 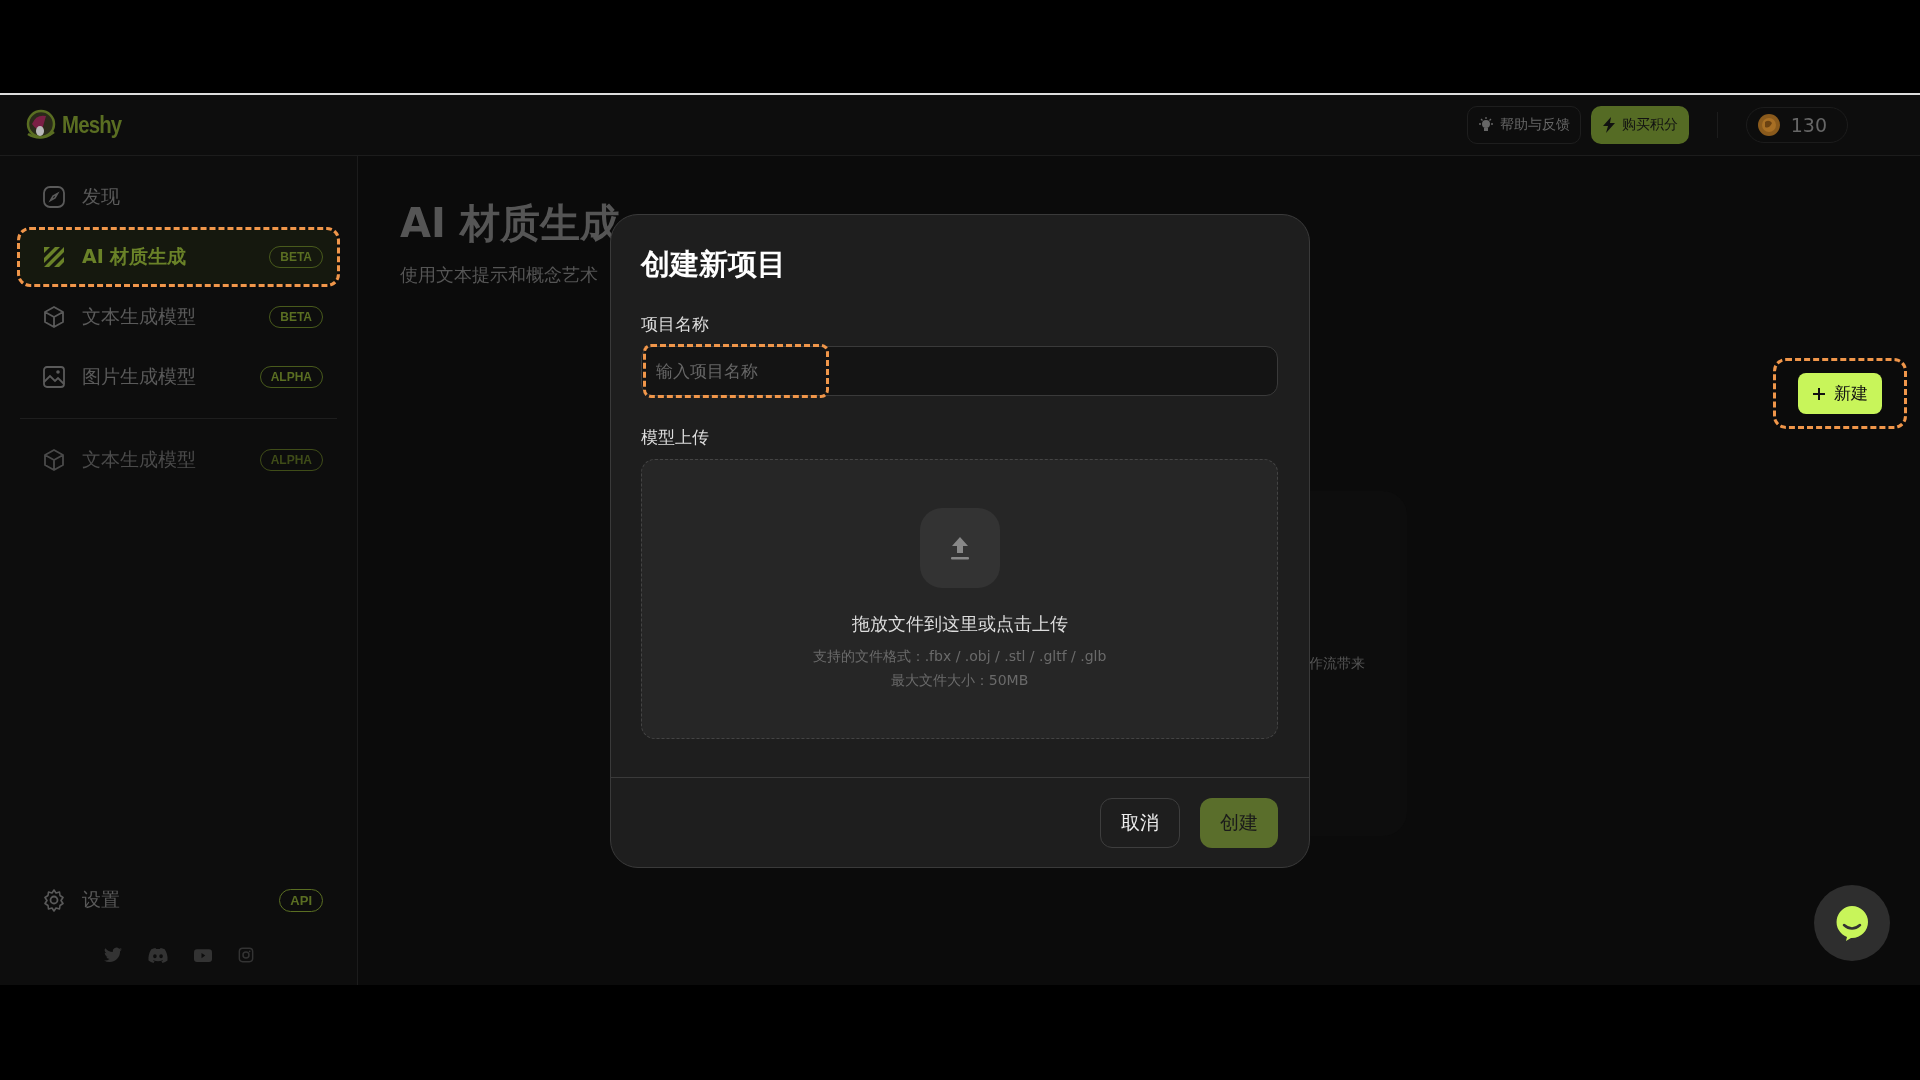 What do you see at coordinates (178, 197) in the screenshot?
I see `sidebar-item: 发现` at bounding box center [178, 197].